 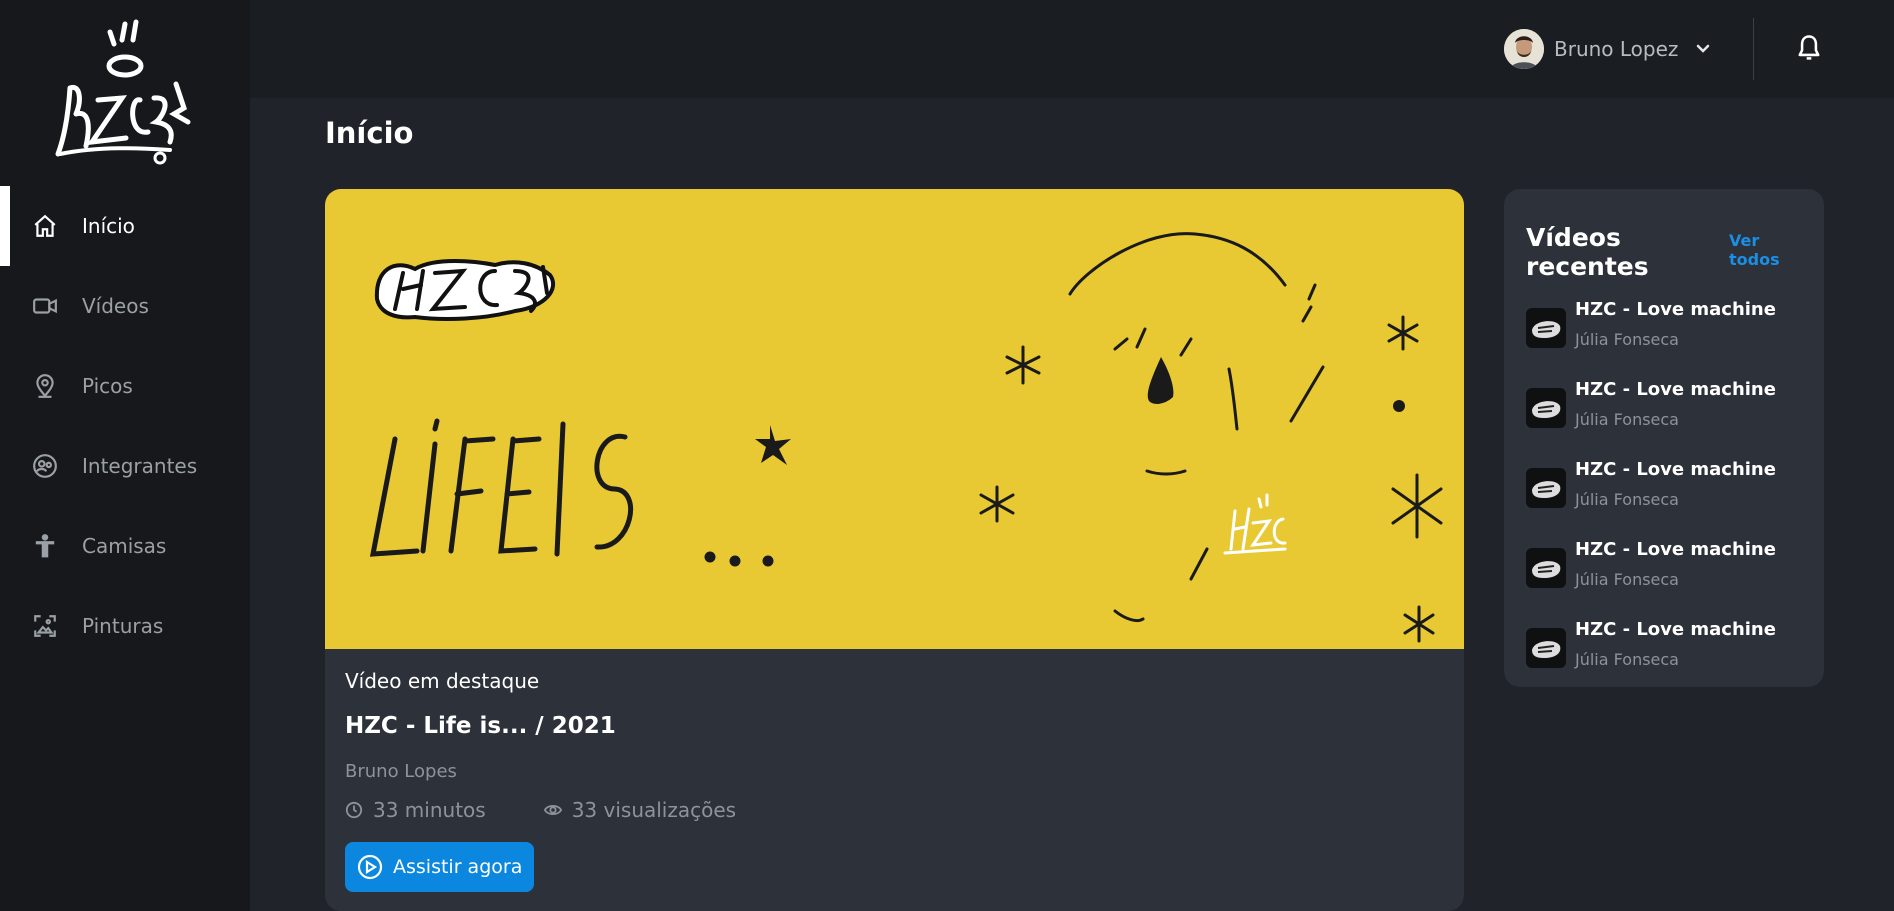 I want to click on sidebar-item-picos: Picos, so click(x=125, y=386).